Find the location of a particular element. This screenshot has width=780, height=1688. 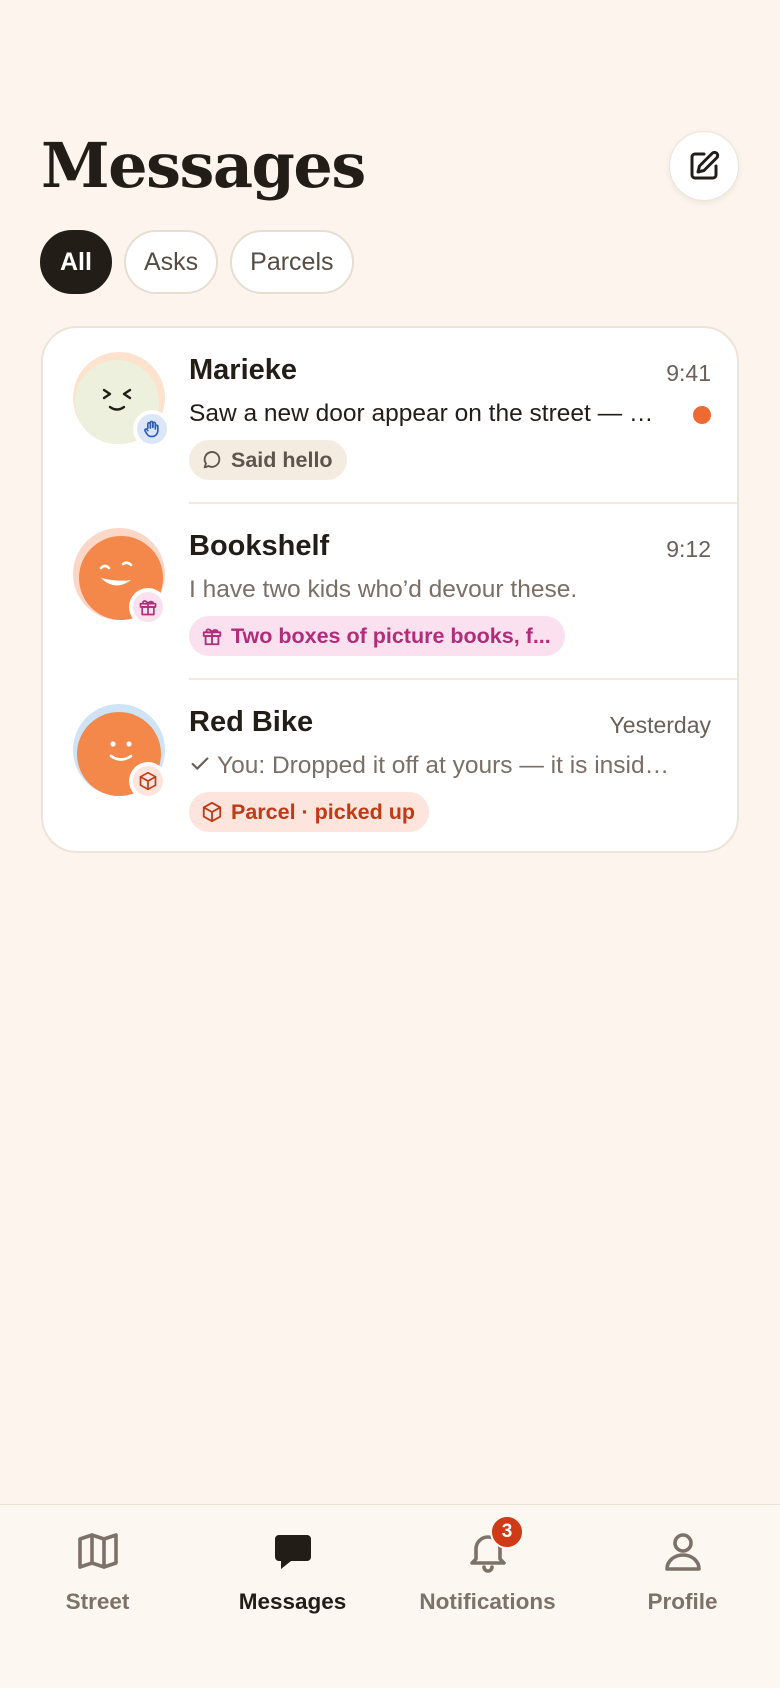

avatar-bookshelf is located at coordinates (120, 577).